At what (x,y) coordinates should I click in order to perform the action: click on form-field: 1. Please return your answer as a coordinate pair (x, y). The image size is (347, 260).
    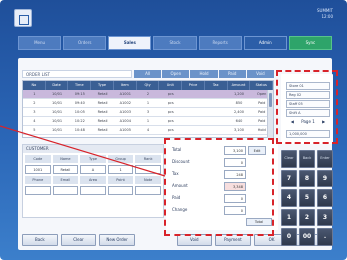
    Looking at the image, I should click on (120, 169).